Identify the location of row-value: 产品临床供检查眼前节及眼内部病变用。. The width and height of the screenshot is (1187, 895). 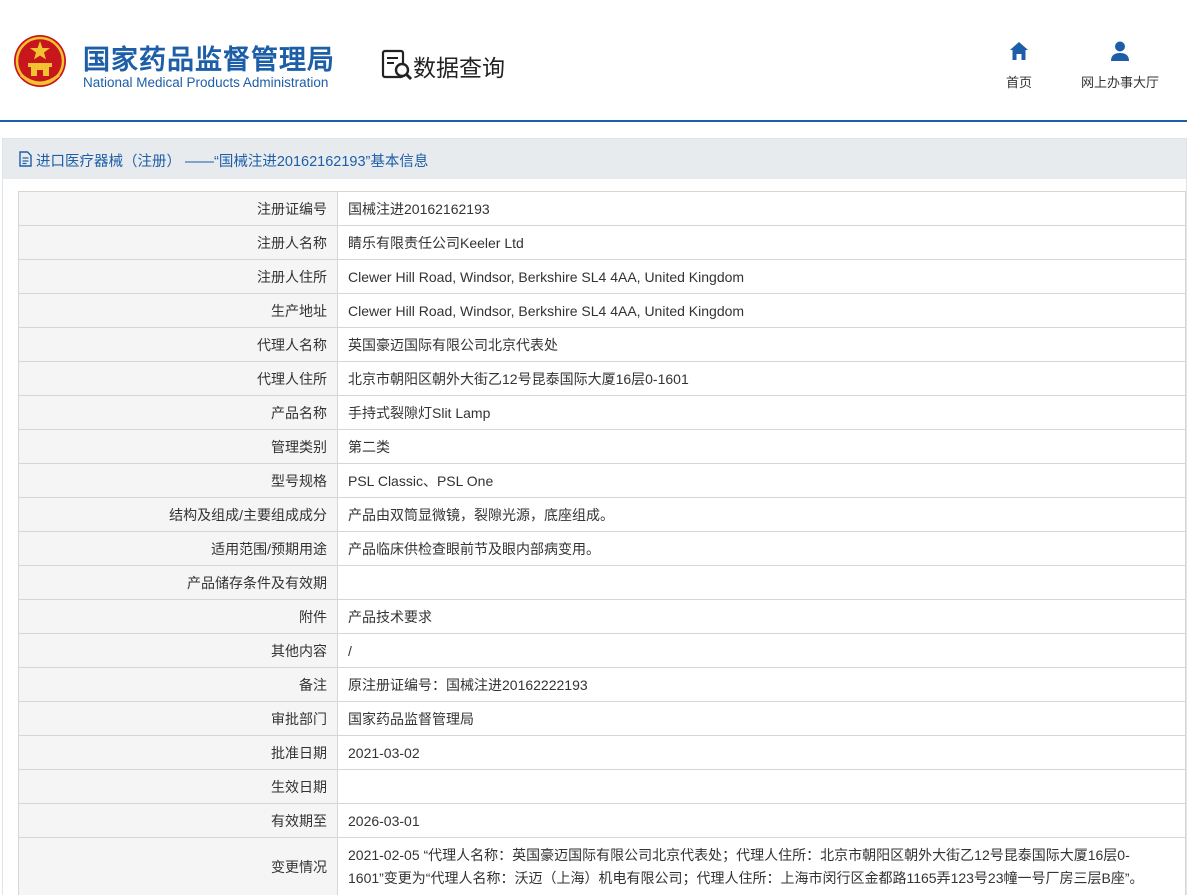
(761, 548).